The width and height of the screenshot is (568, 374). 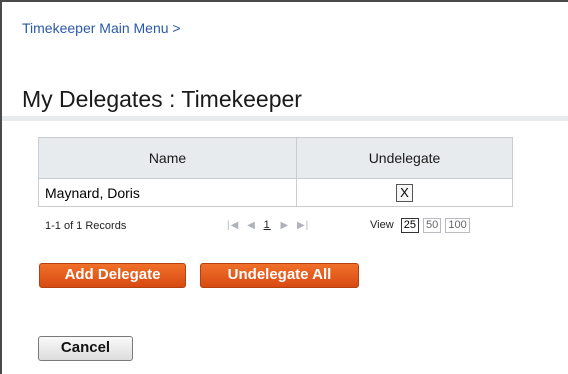 What do you see at coordinates (162, 99) in the screenshot?
I see `page-title: My Delegates : Timekeeper` at bounding box center [162, 99].